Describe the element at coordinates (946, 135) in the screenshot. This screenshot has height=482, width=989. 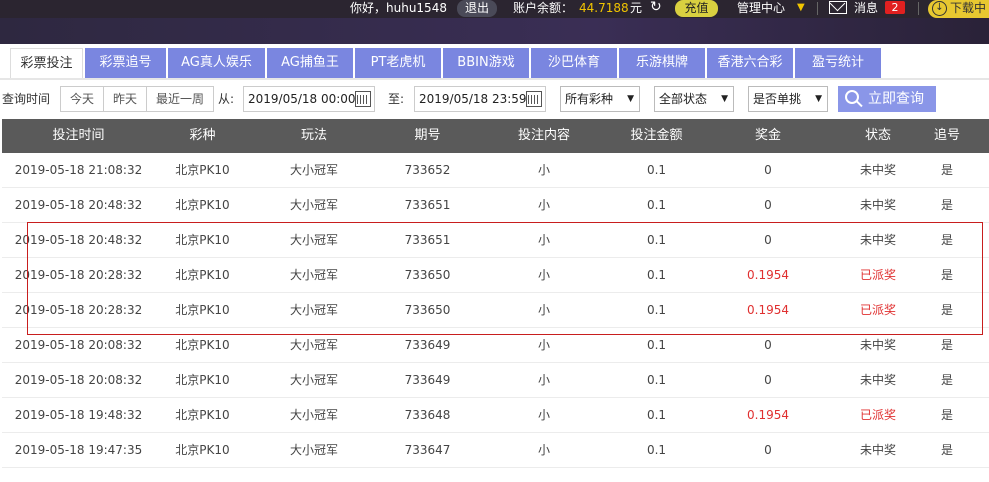
I see `column-header-chase: 追号` at that location.